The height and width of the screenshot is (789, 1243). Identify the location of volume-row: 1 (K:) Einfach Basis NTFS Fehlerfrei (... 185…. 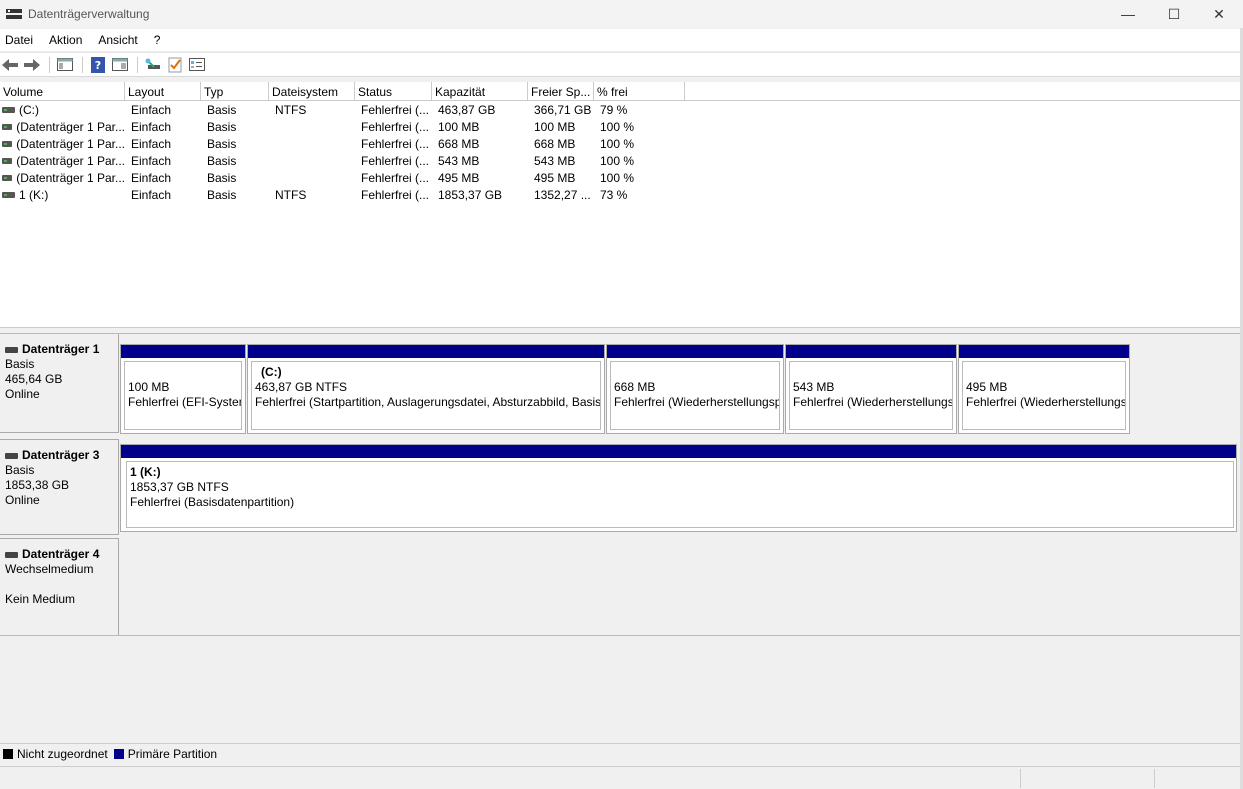
(620, 194).